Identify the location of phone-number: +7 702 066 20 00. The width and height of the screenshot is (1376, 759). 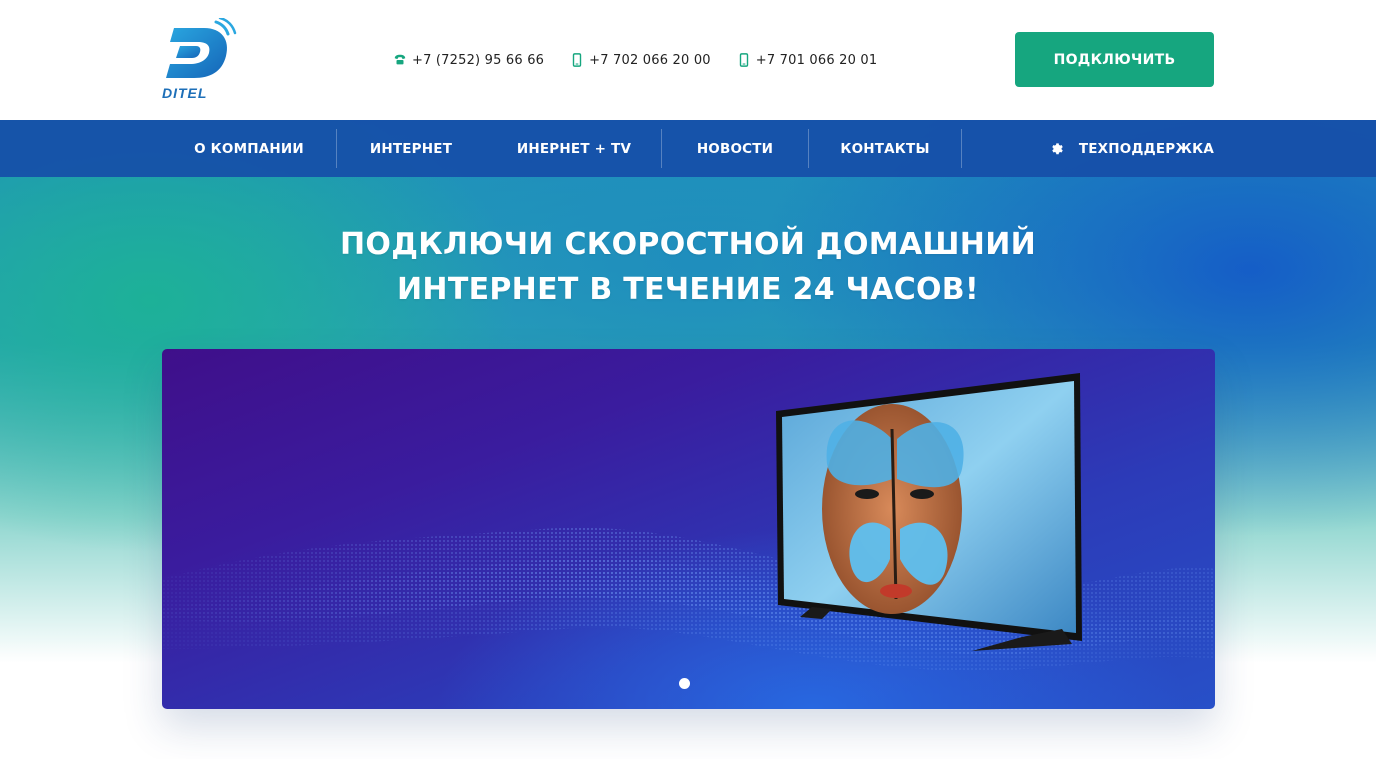
(650, 60).